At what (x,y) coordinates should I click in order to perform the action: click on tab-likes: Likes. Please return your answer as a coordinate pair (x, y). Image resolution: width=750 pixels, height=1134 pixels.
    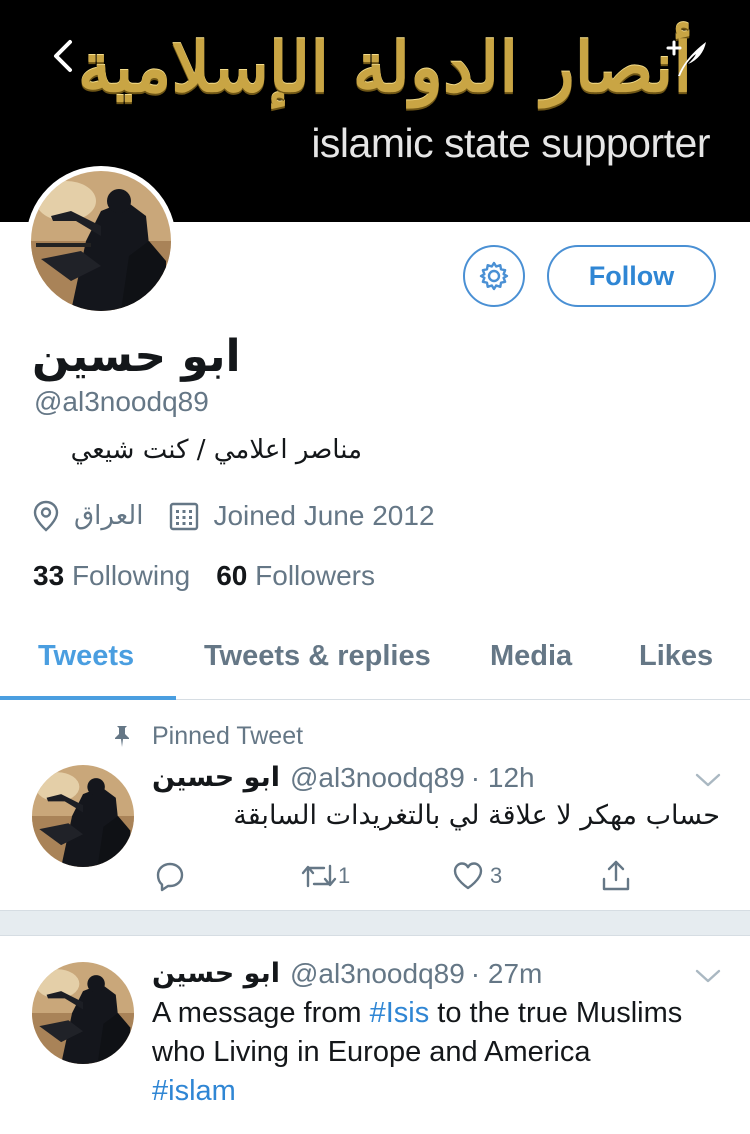
    Looking at the image, I should click on (676, 656).